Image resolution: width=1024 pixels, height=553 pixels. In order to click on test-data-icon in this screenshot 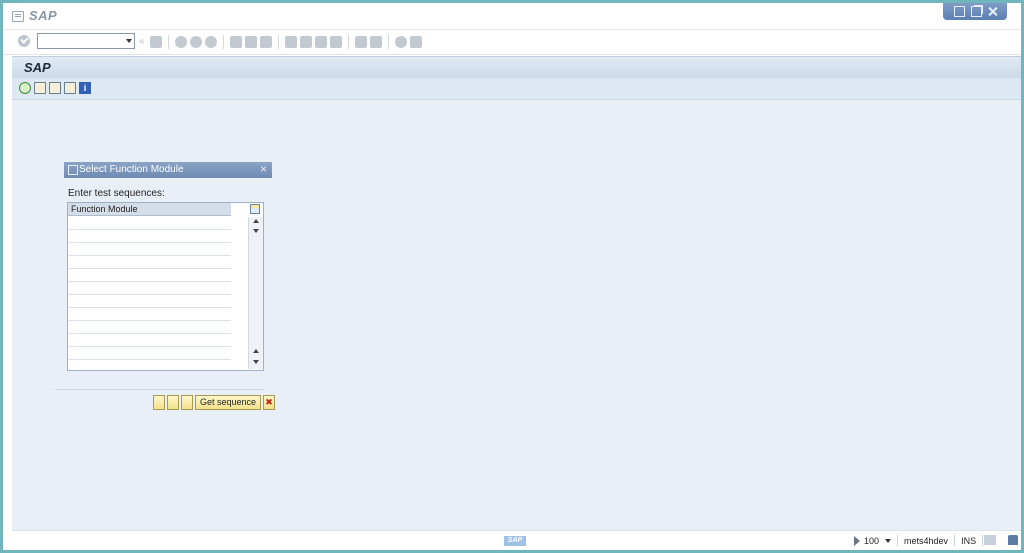, I will do `click(55, 88)`.